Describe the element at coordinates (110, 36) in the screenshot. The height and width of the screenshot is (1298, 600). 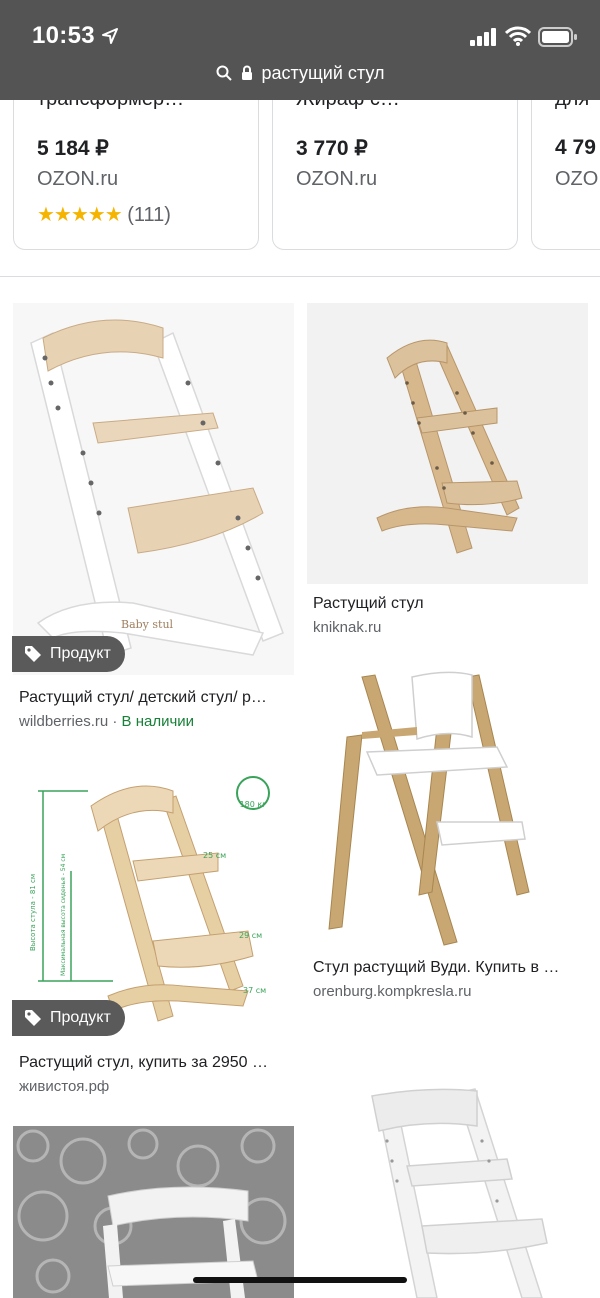
I see `location-arrow-icon` at that location.